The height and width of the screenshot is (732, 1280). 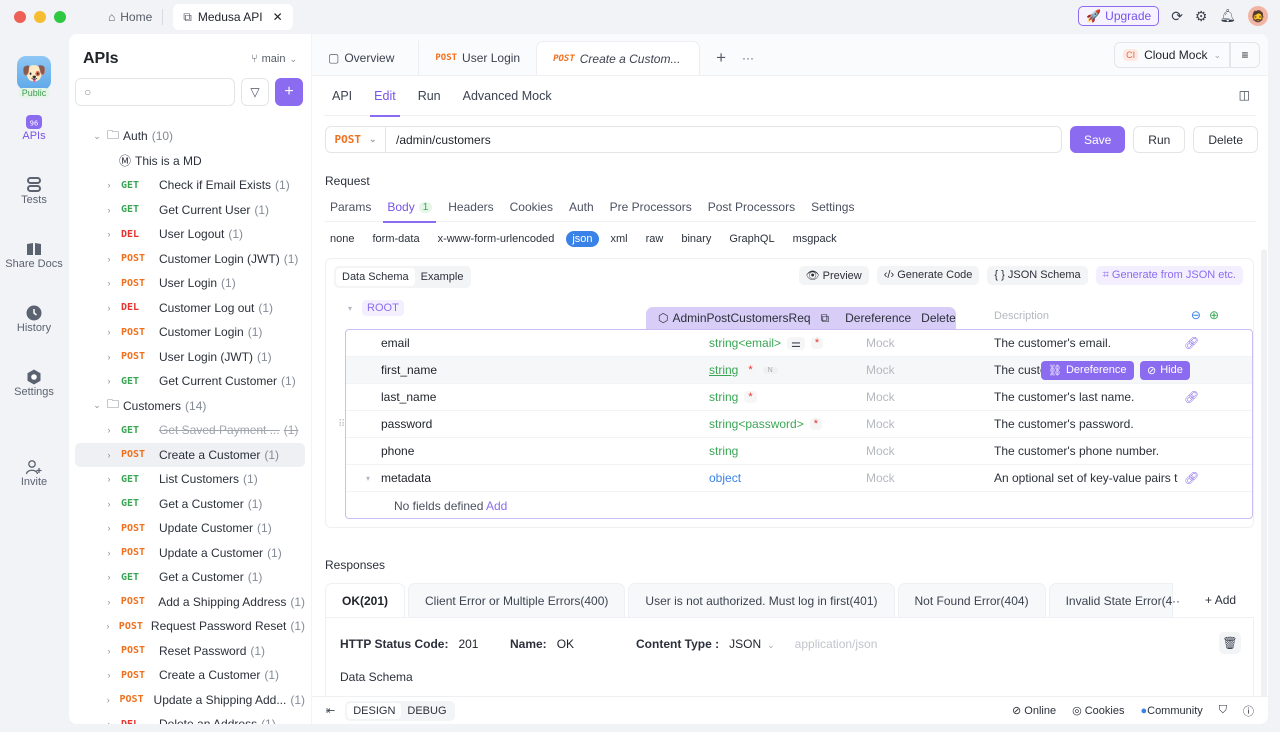 I want to click on method-select: POST ⌄, so click(x=356, y=139).